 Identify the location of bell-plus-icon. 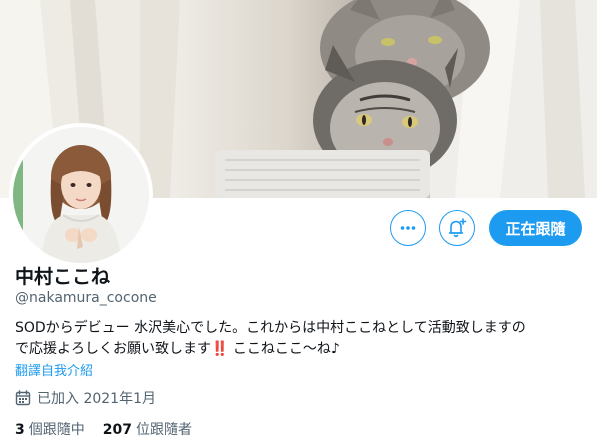
(457, 228).